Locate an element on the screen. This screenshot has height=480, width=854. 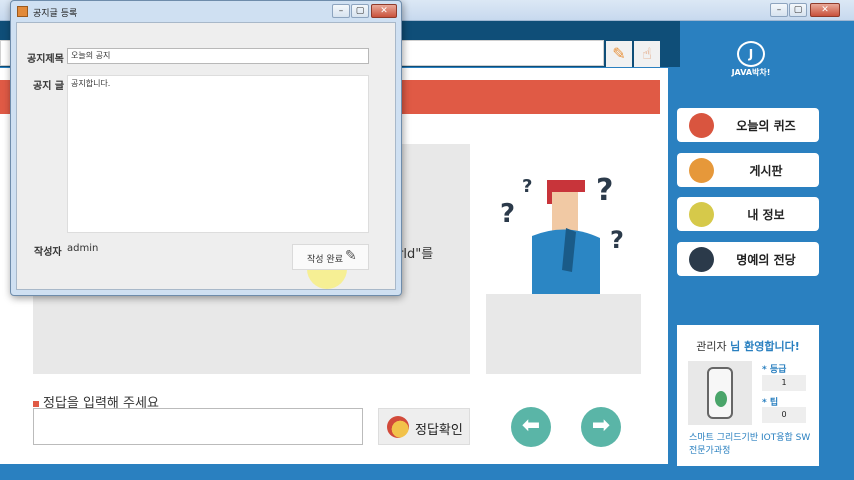
prev-arrow-button: ⬅ is located at coordinates (531, 427).